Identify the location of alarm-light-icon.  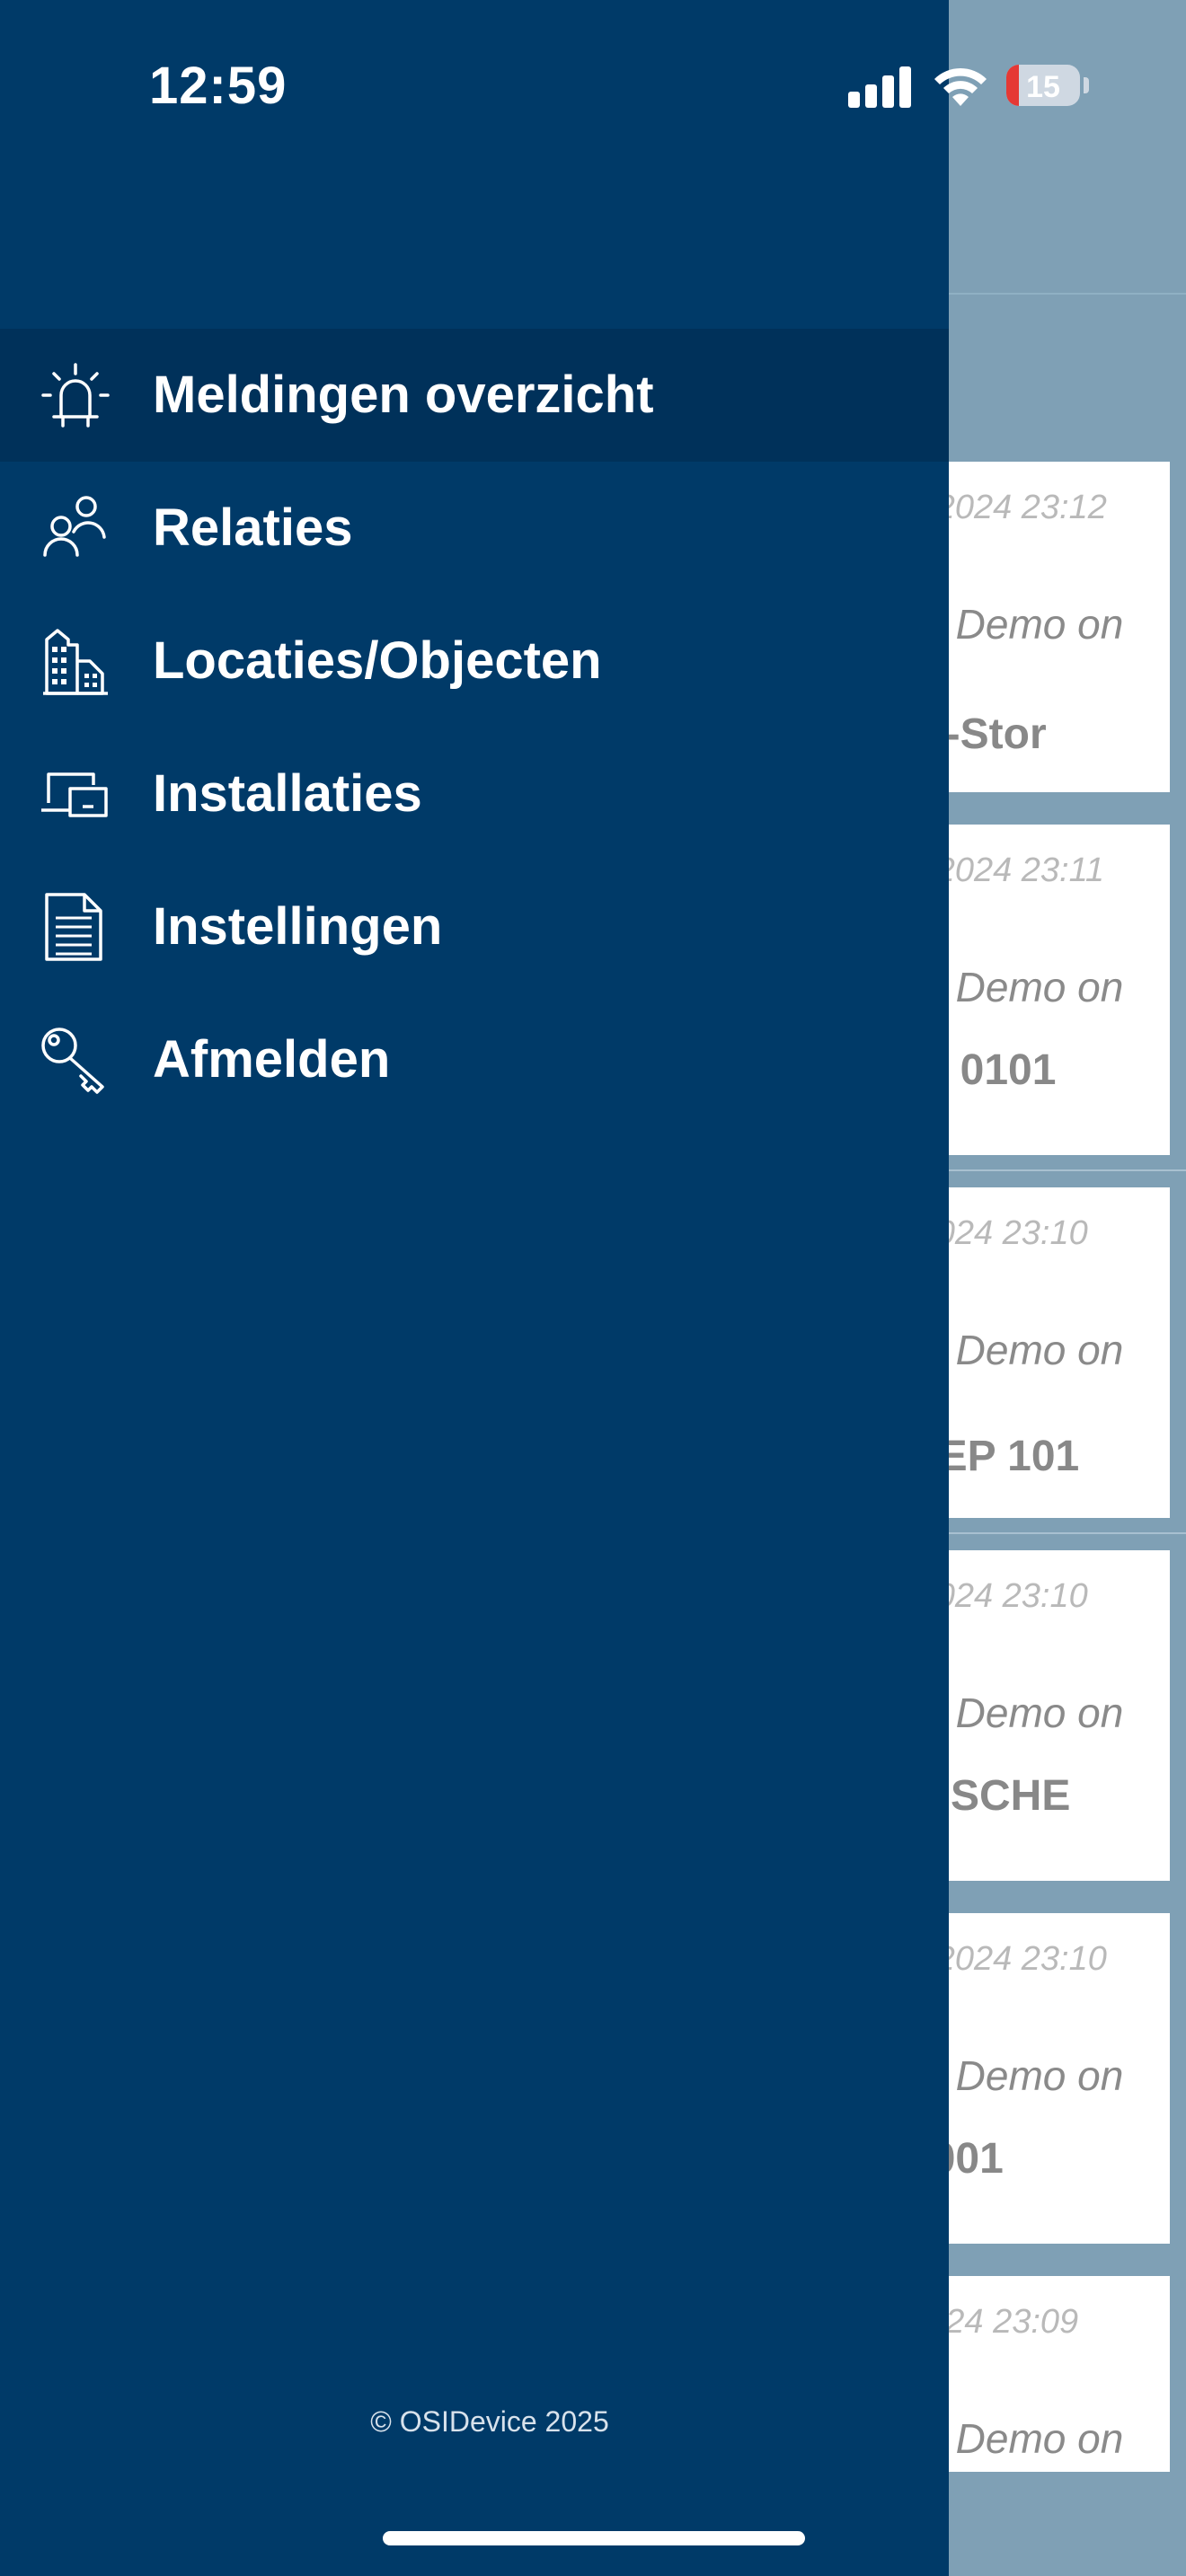
(75, 395).